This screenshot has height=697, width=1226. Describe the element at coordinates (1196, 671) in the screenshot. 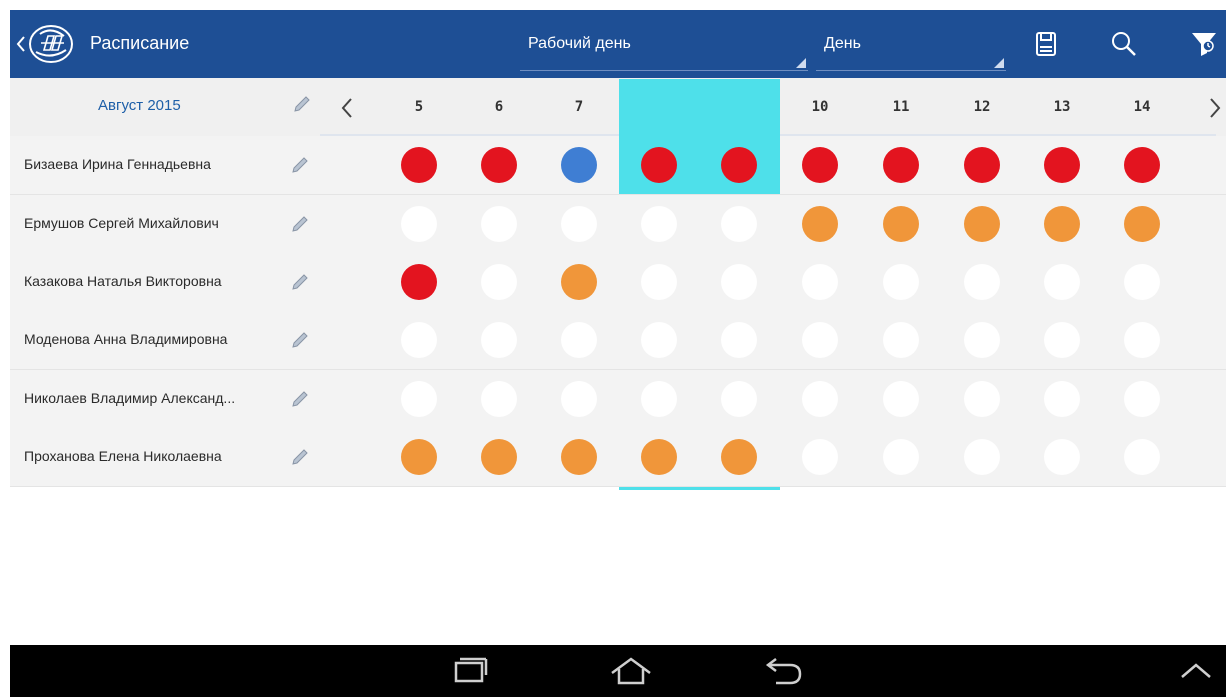

I see `expand-up-icon` at that location.